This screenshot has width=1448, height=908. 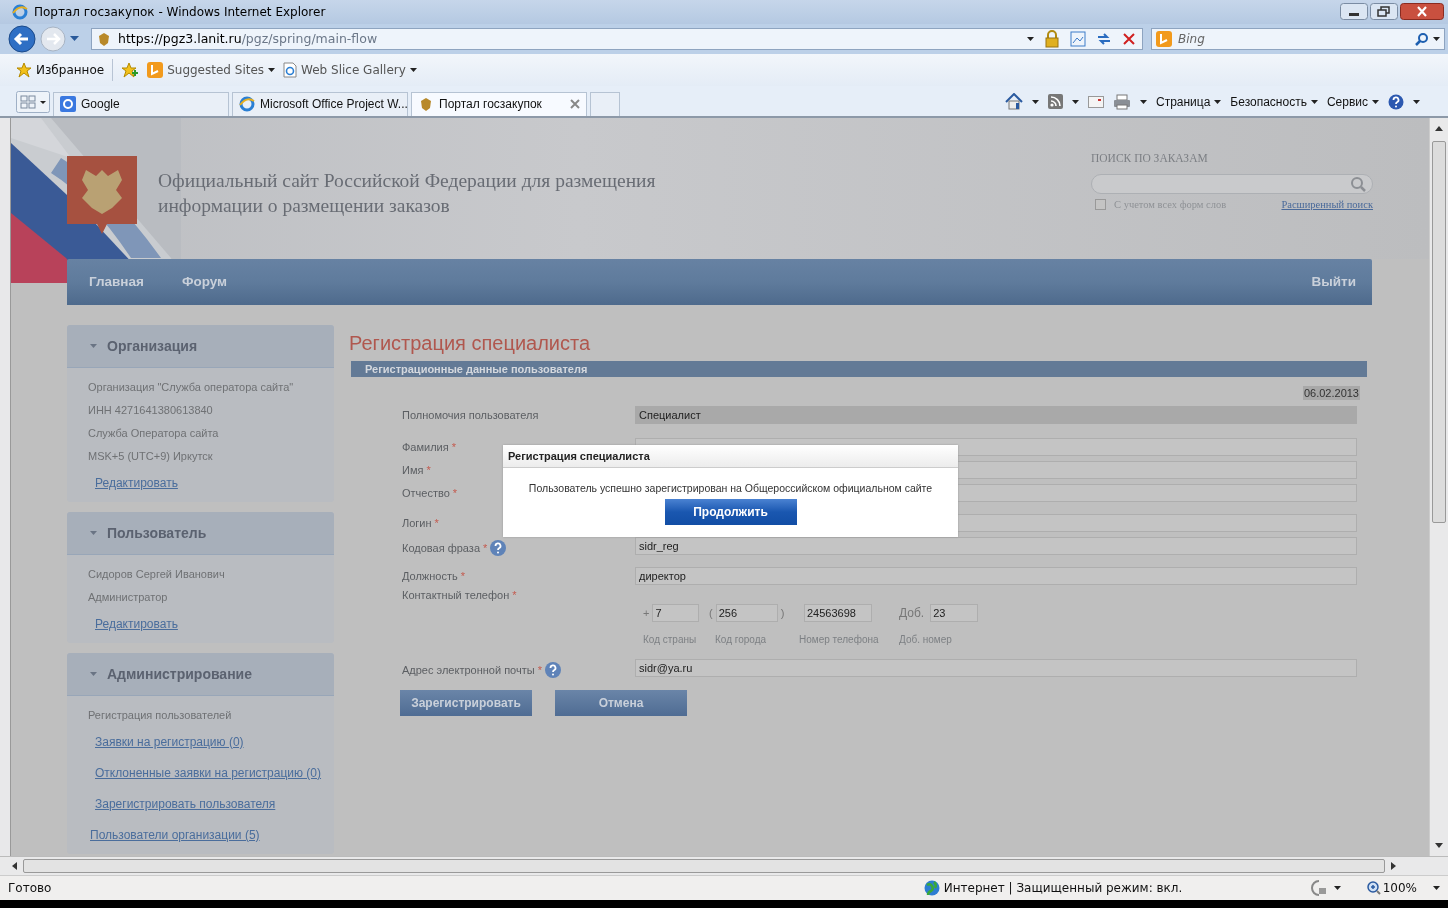 I want to click on input-field: 256, so click(x=746, y=612).